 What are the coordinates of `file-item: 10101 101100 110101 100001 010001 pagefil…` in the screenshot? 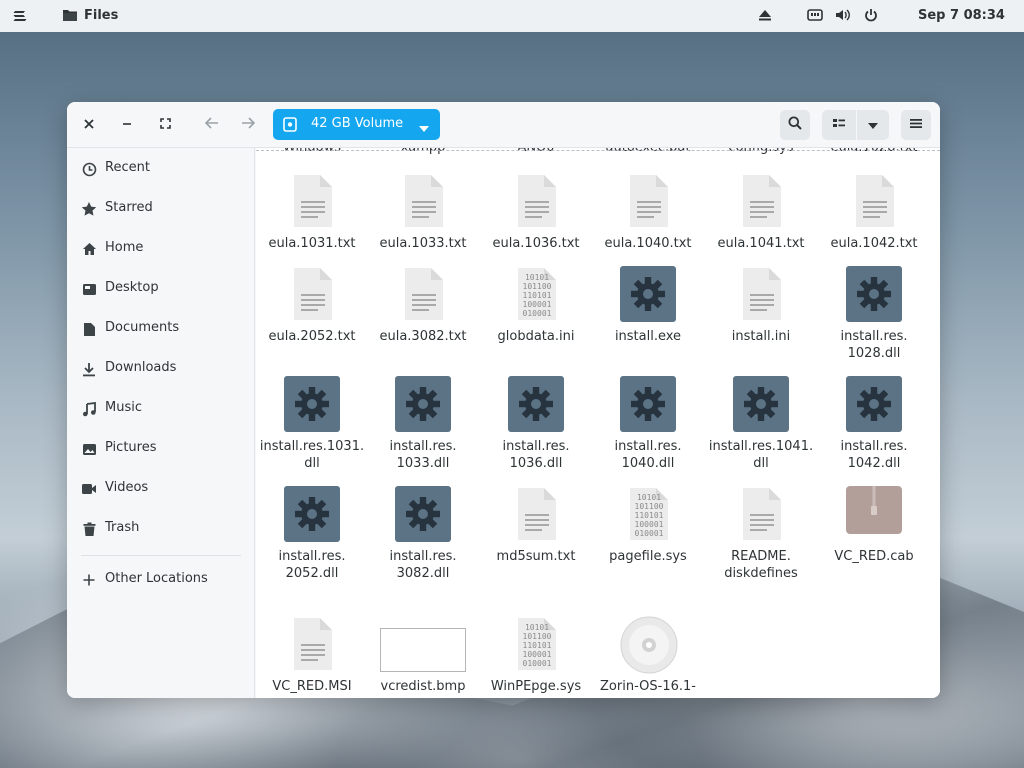 It's located at (648, 526).